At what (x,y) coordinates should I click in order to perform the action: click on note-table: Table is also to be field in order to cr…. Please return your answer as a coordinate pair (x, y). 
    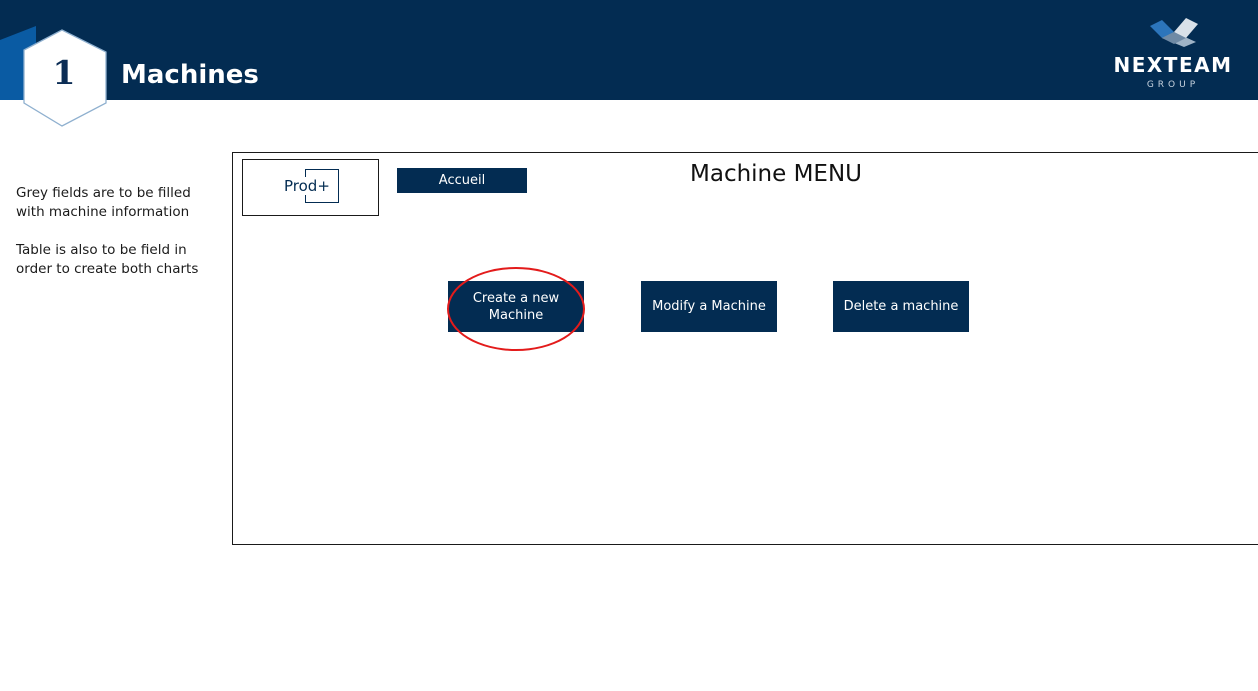
    Looking at the image, I should click on (107, 259).